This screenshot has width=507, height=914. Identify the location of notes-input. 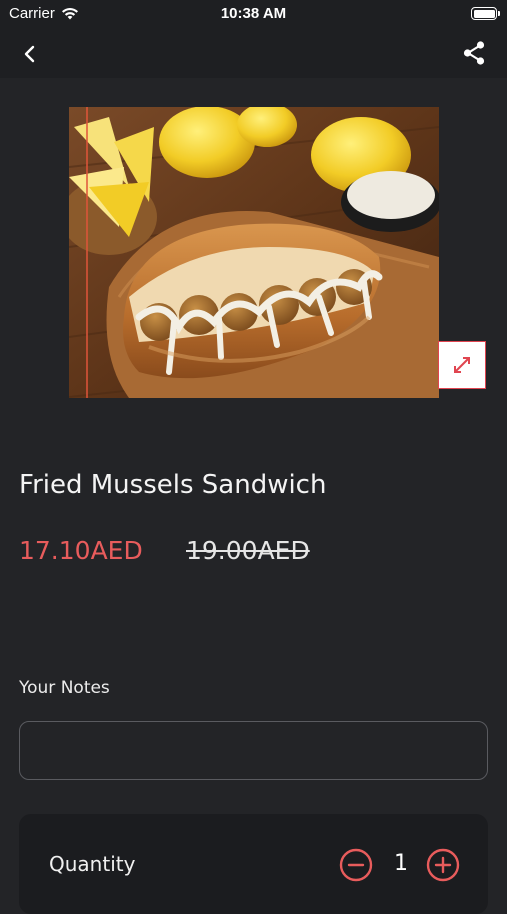
(253, 750).